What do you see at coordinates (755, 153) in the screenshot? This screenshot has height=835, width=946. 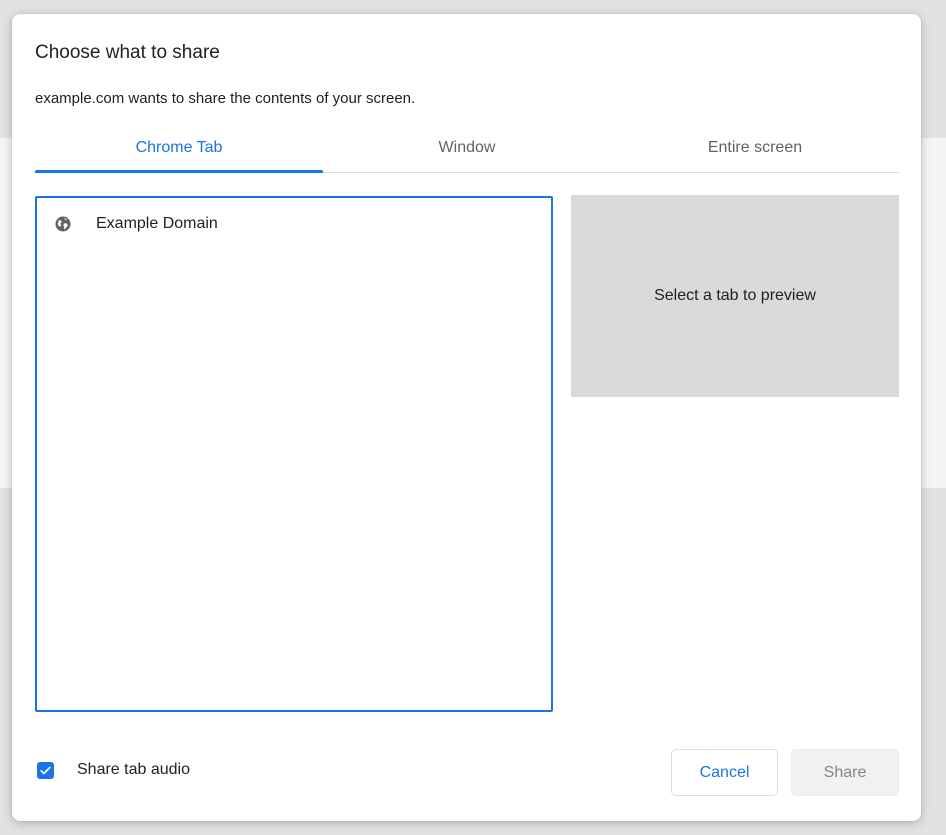 I see `tab-entire-screen: Entire screen` at bounding box center [755, 153].